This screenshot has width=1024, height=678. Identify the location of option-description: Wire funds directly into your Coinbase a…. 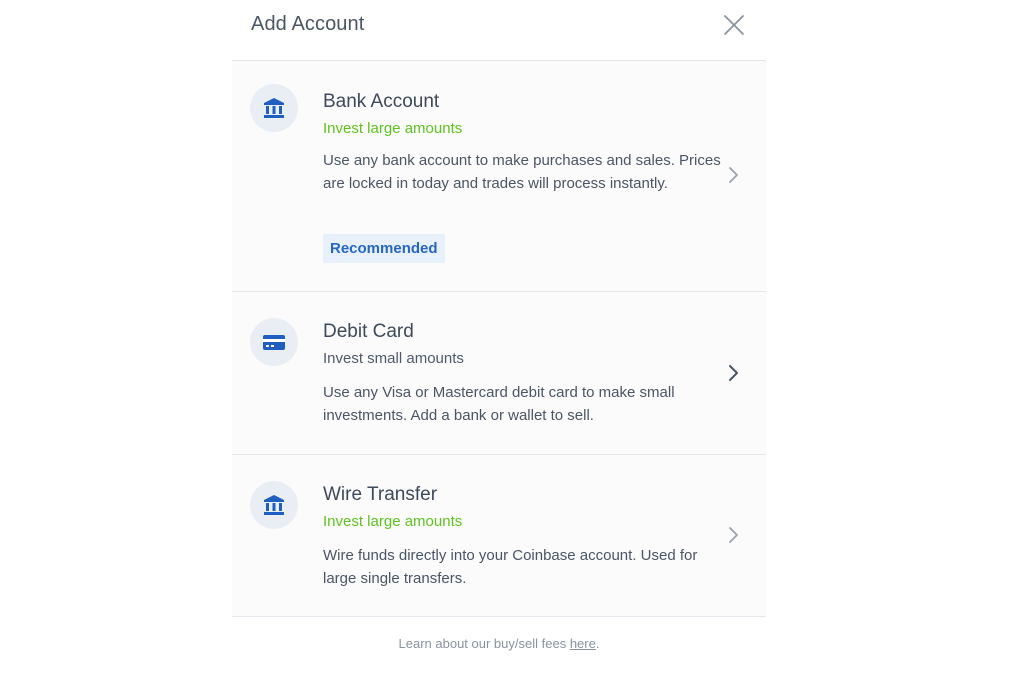
(510, 567).